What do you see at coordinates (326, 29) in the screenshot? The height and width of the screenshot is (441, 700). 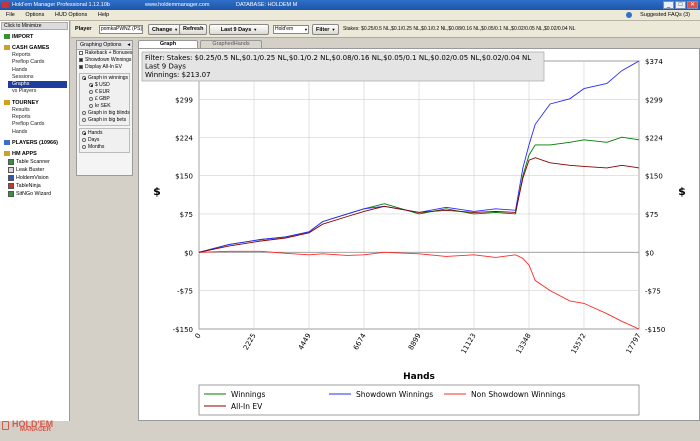 I see `filter-button: Filter ▼` at bounding box center [326, 29].